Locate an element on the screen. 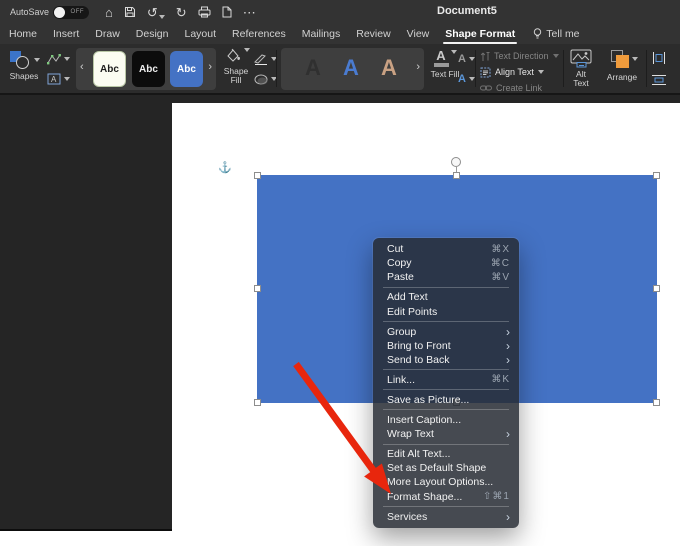 The width and height of the screenshot is (680, 546). menu-item-edit-points: Edit Points is located at coordinates (446, 312).